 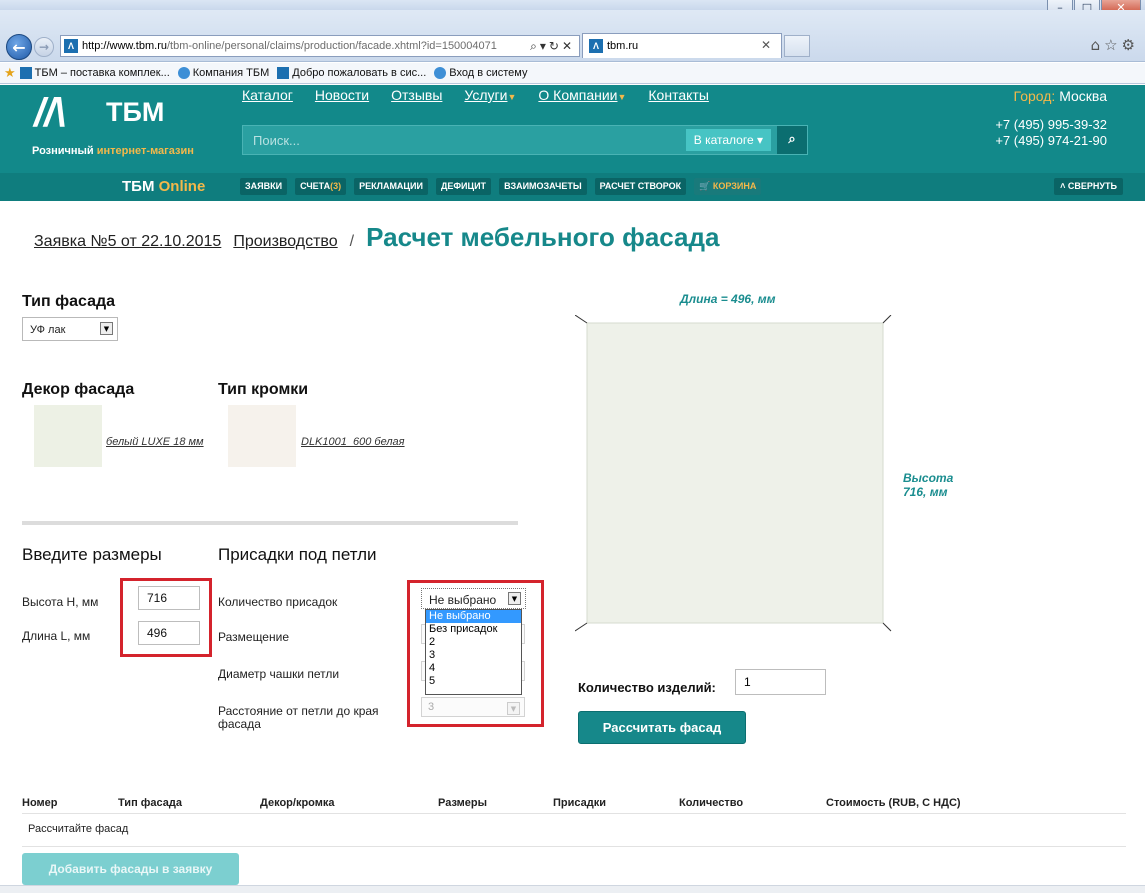 I want to click on table-header-decor: Декор/кромка, so click(x=297, y=803).